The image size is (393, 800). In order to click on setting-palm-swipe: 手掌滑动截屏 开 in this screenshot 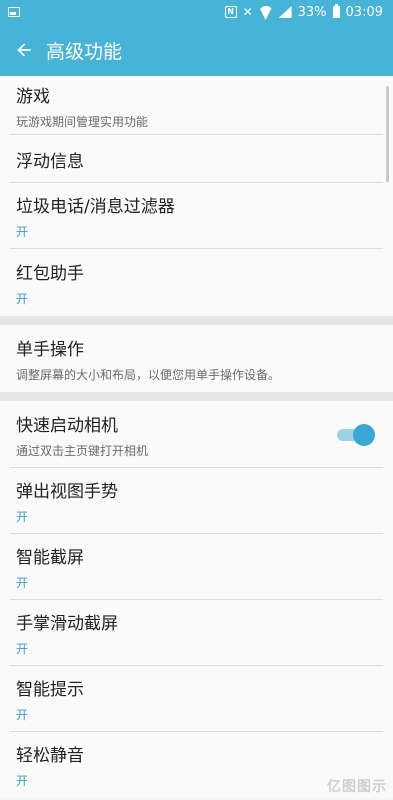, I will do `click(196, 633)`.